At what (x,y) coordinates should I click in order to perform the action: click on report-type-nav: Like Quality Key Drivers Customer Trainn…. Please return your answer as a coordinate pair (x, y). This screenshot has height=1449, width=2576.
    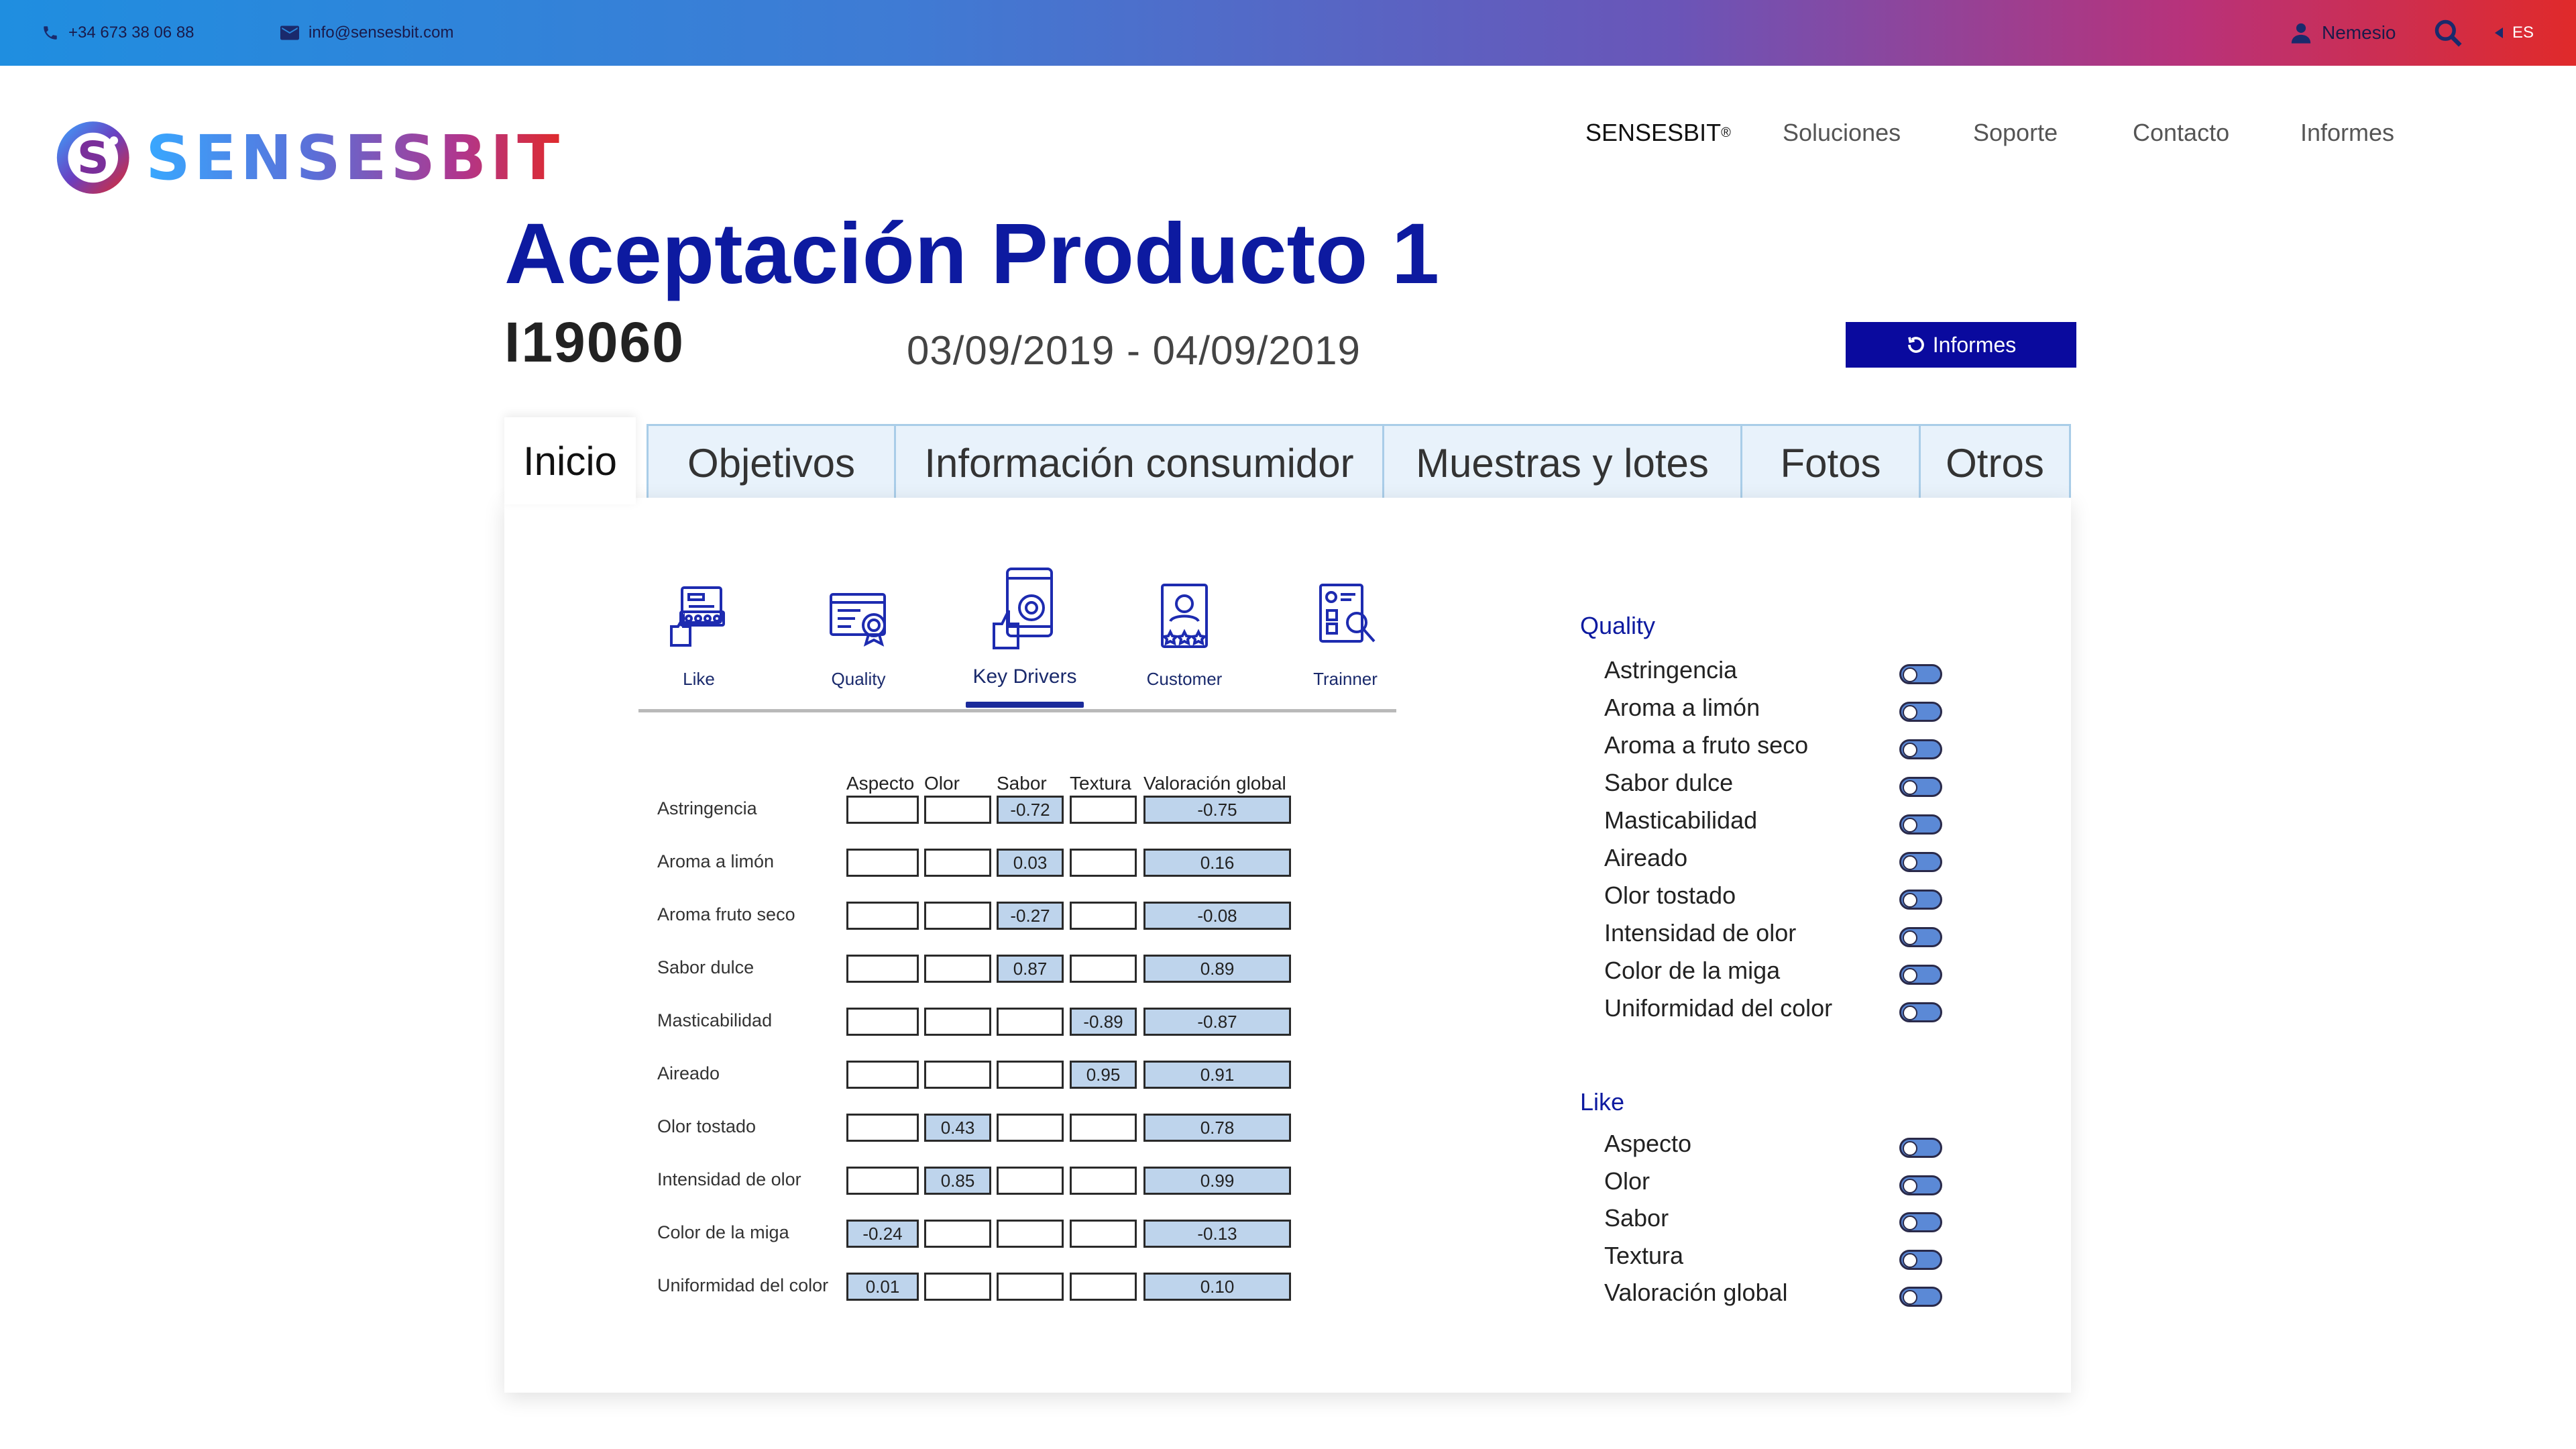
    Looking at the image, I should click on (1017, 638).